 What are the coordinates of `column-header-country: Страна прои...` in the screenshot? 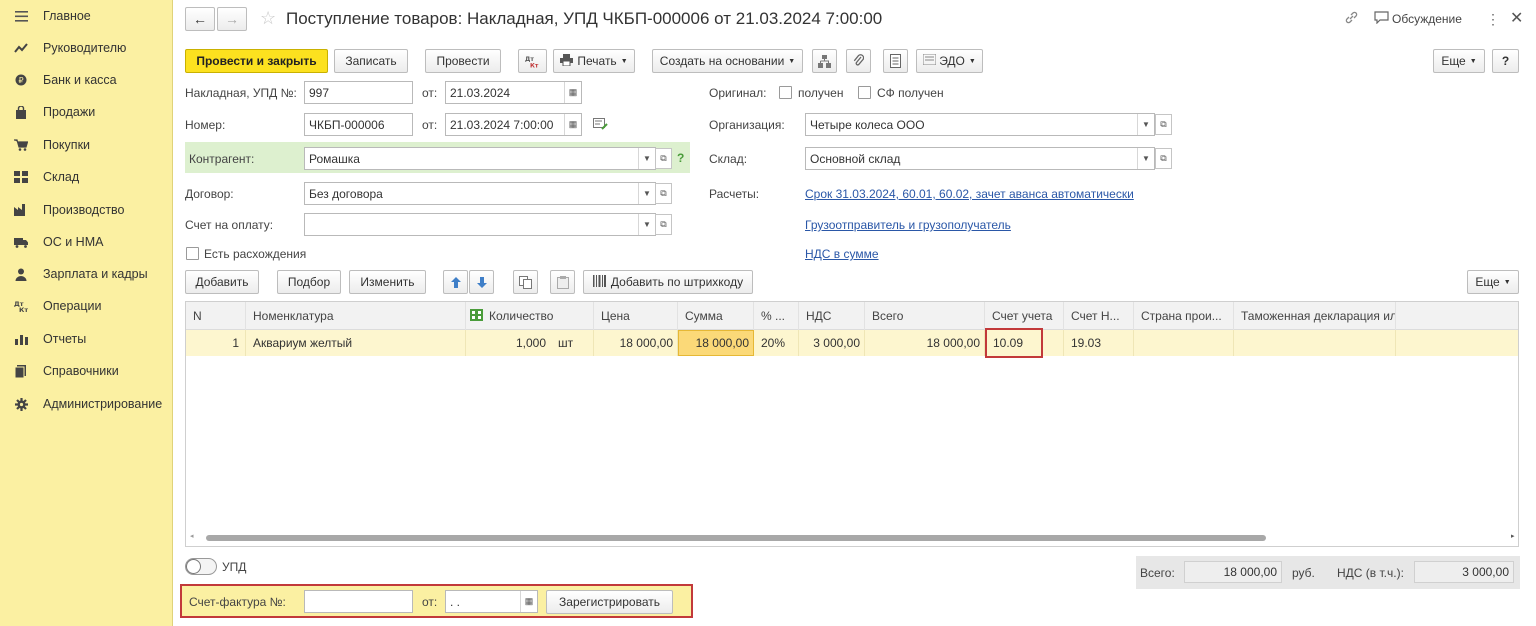 It's located at (1184, 316).